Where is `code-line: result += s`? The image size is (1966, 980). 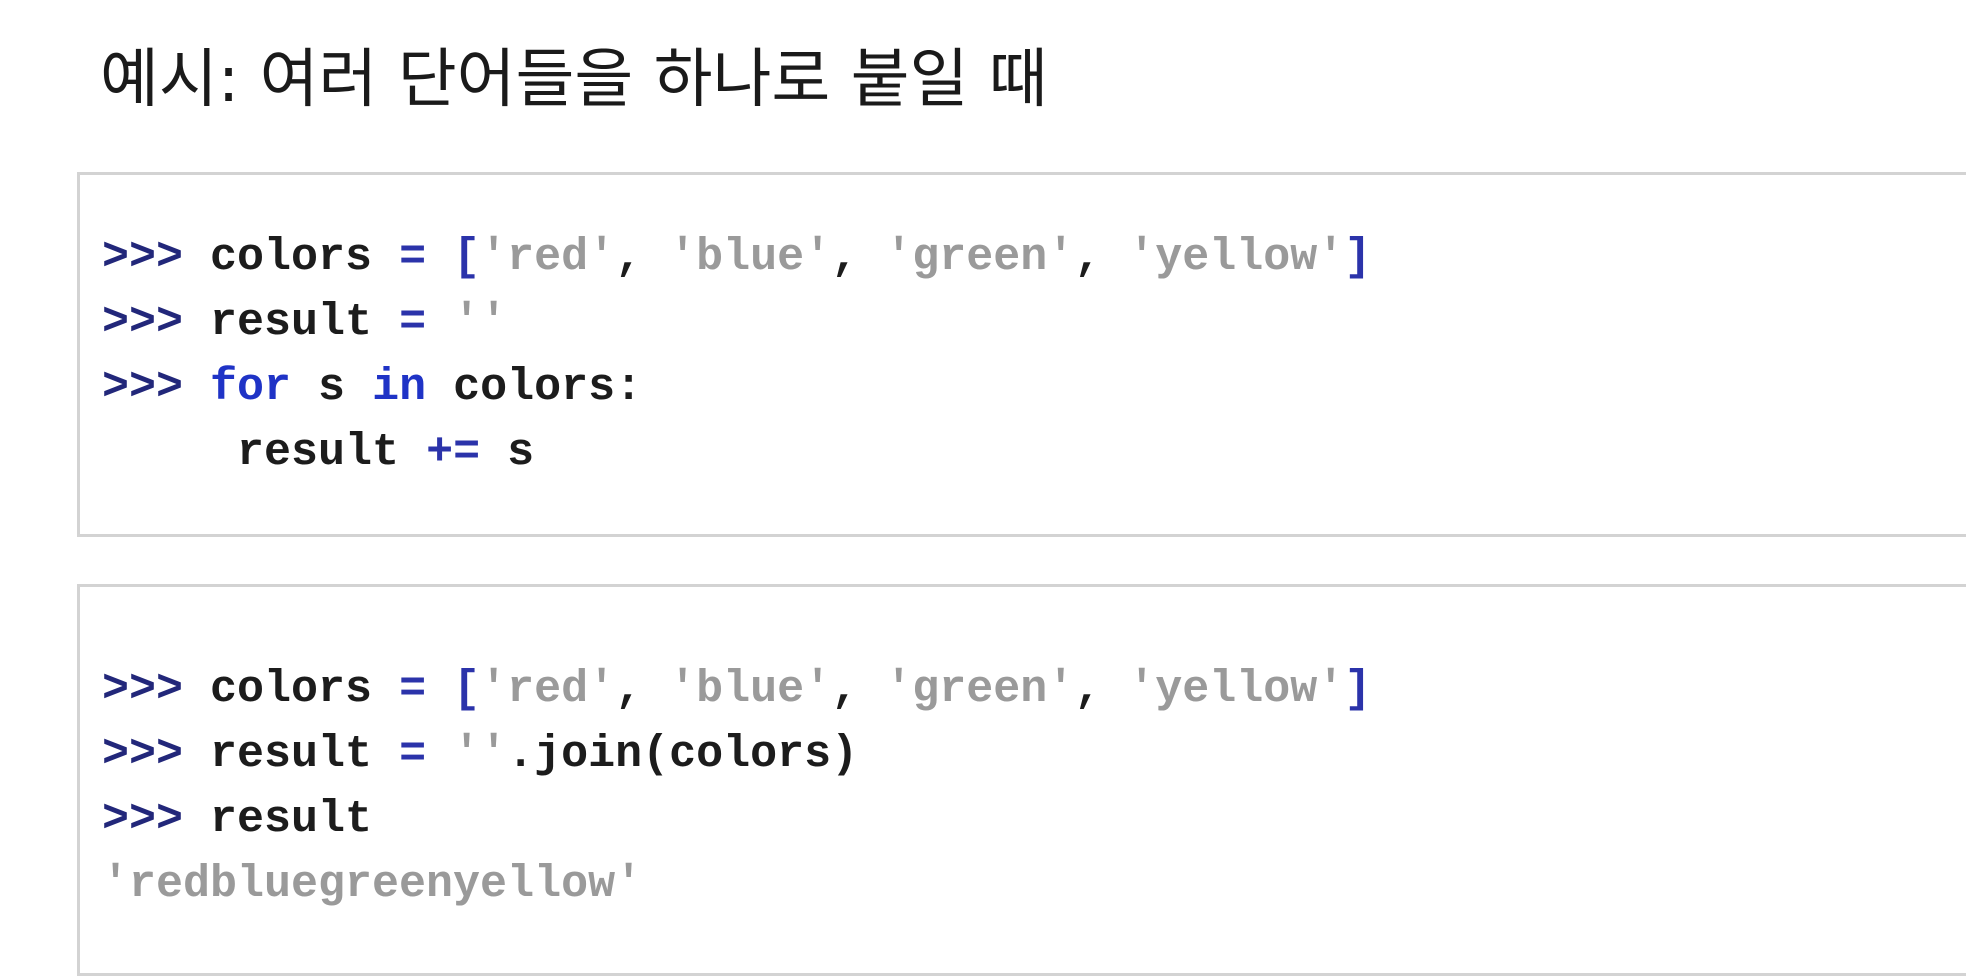 code-line: result += s is located at coordinates (736, 452).